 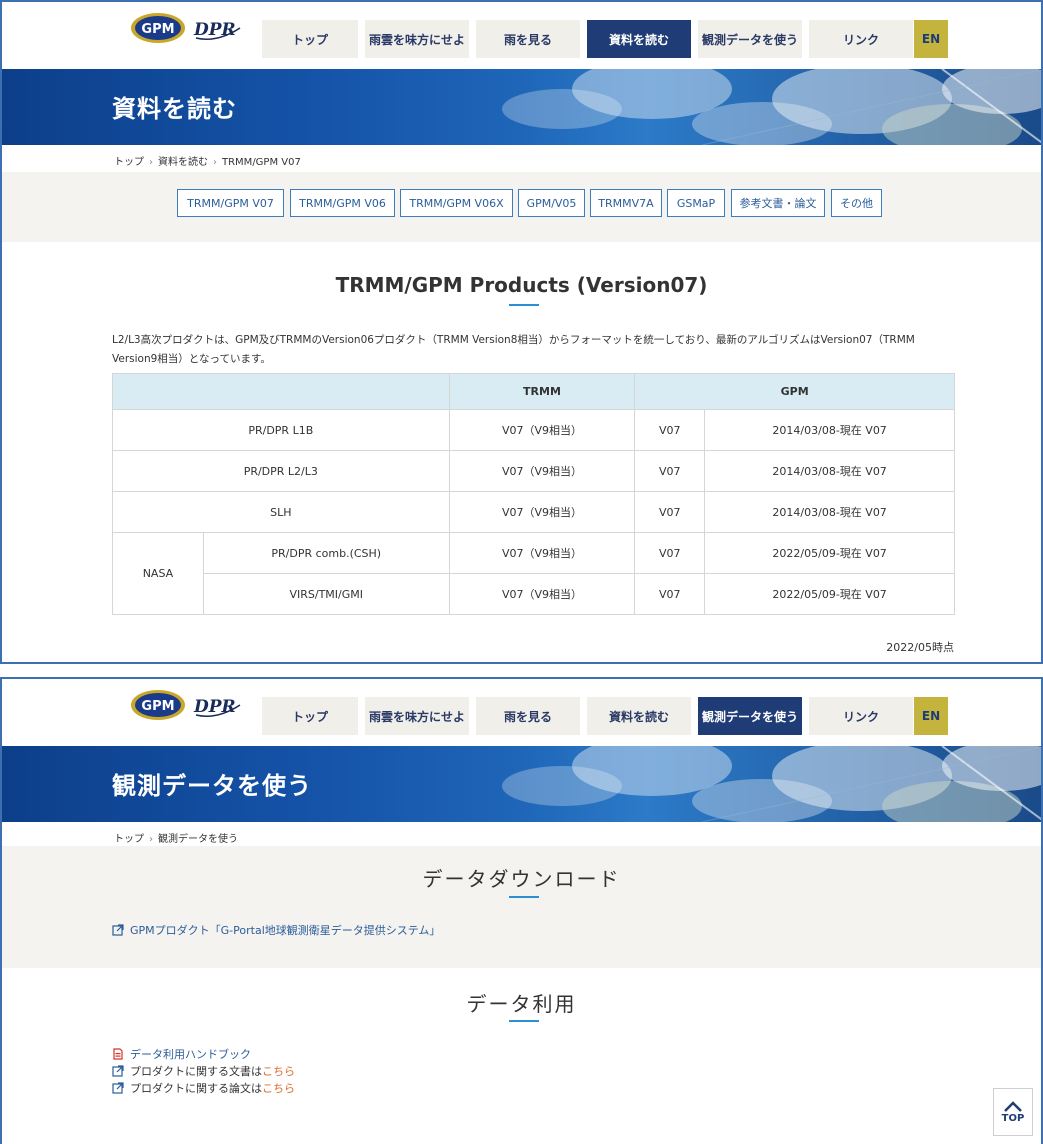 What do you see at coordinates (1013, 1118) in the screenshot?
I see `back-to-top-label: TOP` at bounding box center [1013, 1118].